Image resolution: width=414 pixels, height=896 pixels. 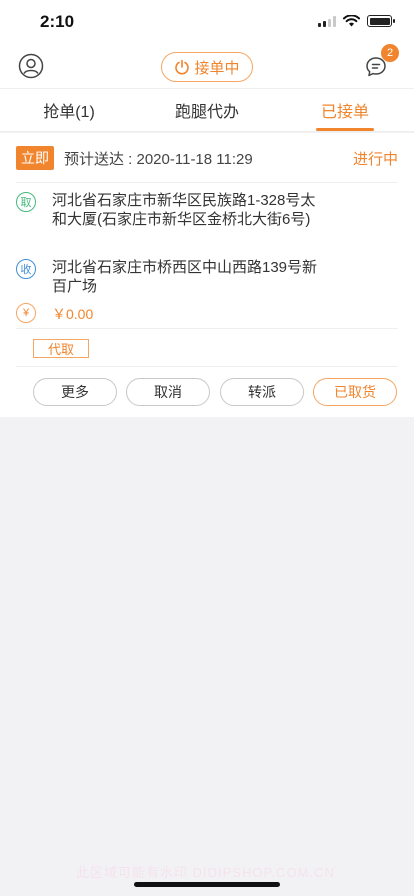 I want to click on order-status: 进行中, so click(x=375, y=159).